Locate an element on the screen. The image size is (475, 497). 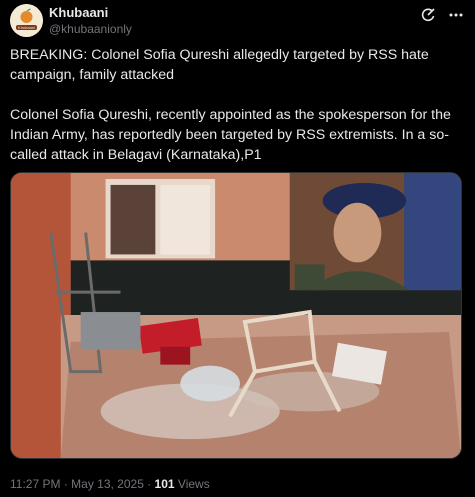
svg-text: Khubaani is located at coordinates (26, 27).